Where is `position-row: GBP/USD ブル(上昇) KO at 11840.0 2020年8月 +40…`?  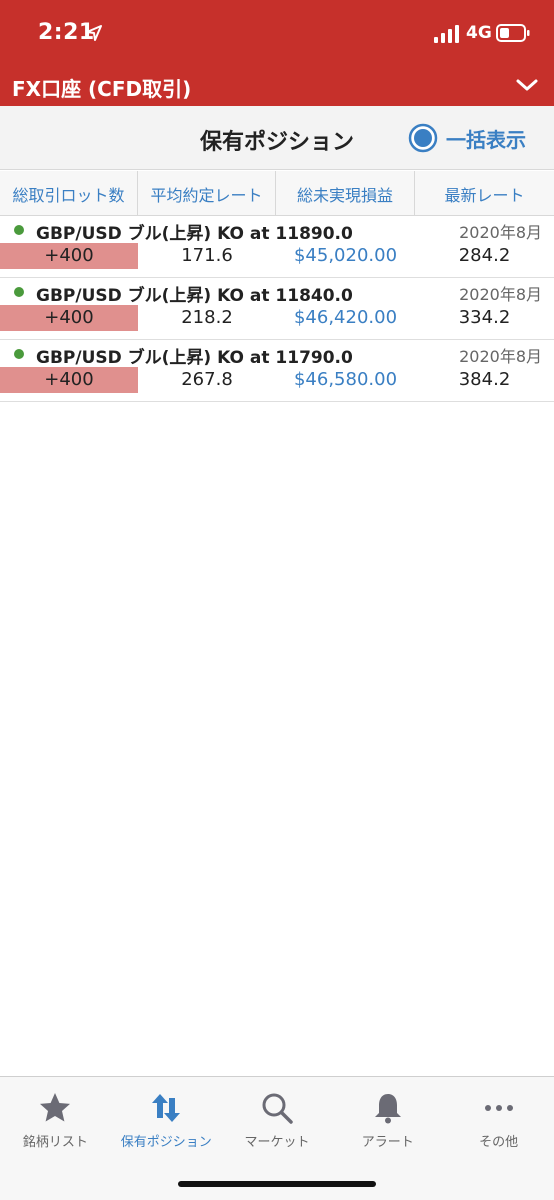
position-row: GBP/USD ブル(上昇) KO at 11840.0 2020年8月 +40… is located at coordinates (277, 309).